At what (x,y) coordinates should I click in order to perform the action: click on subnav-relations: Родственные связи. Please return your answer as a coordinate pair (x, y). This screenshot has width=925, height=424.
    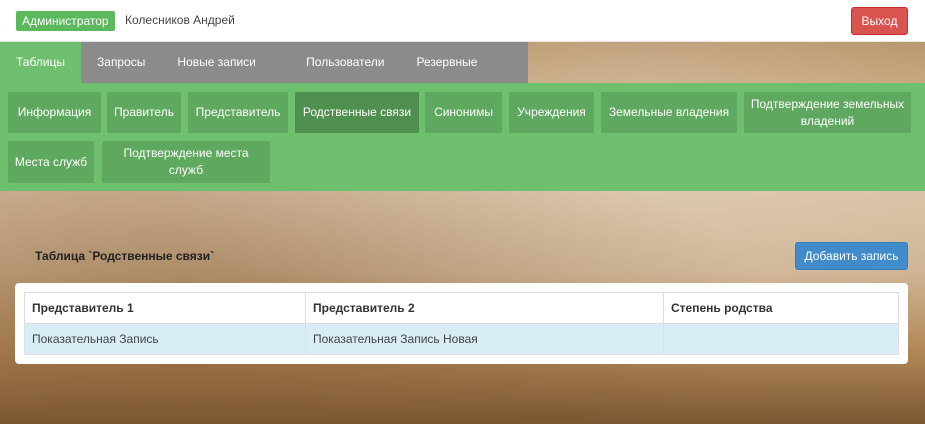
    Looking at the image, I should click on (357, 112).